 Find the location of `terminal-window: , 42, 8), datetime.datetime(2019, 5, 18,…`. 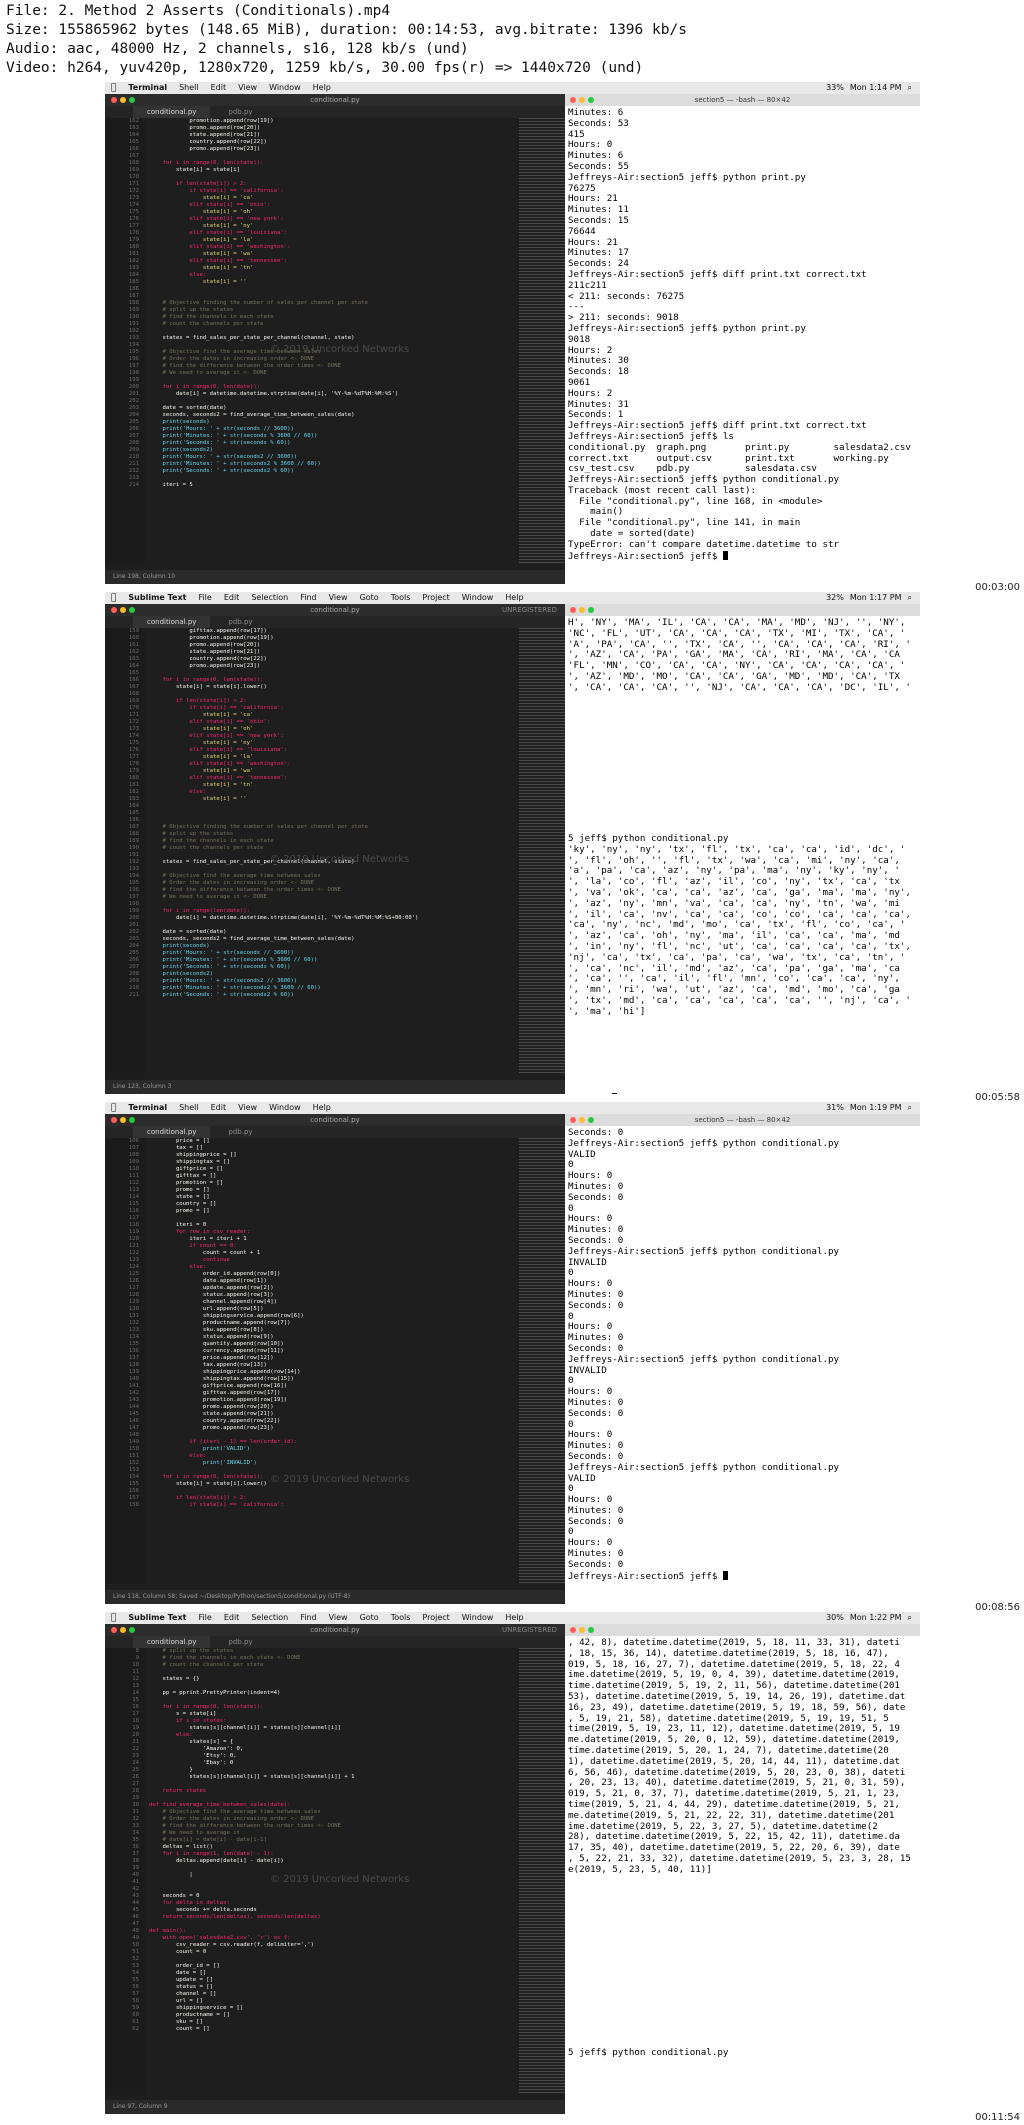

terminal-window: , 42, 8), datetime.datetime(2019, 5, 18,… is located at coordinates (742, 1869).